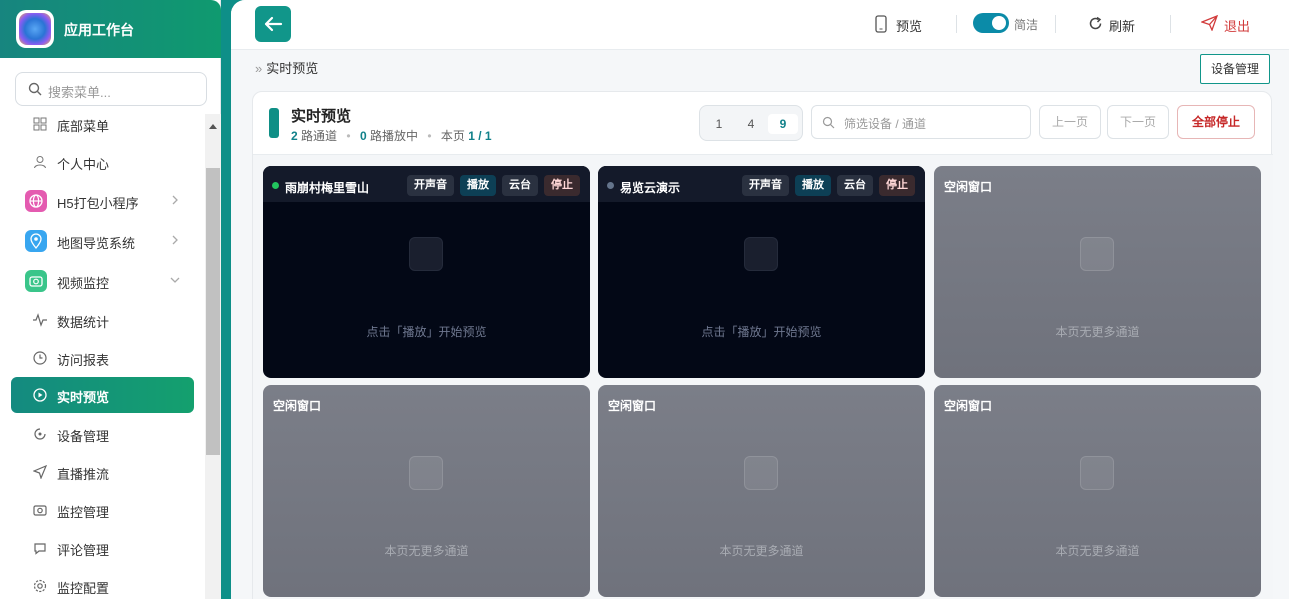  What do you see at coordinates (426, 272) in the screenshot?
I see `video-tile: 雨崩村梅里雪山 开声音 播放 云台 停止 点击「播放」开始预览` at bounding box center [426, 272].